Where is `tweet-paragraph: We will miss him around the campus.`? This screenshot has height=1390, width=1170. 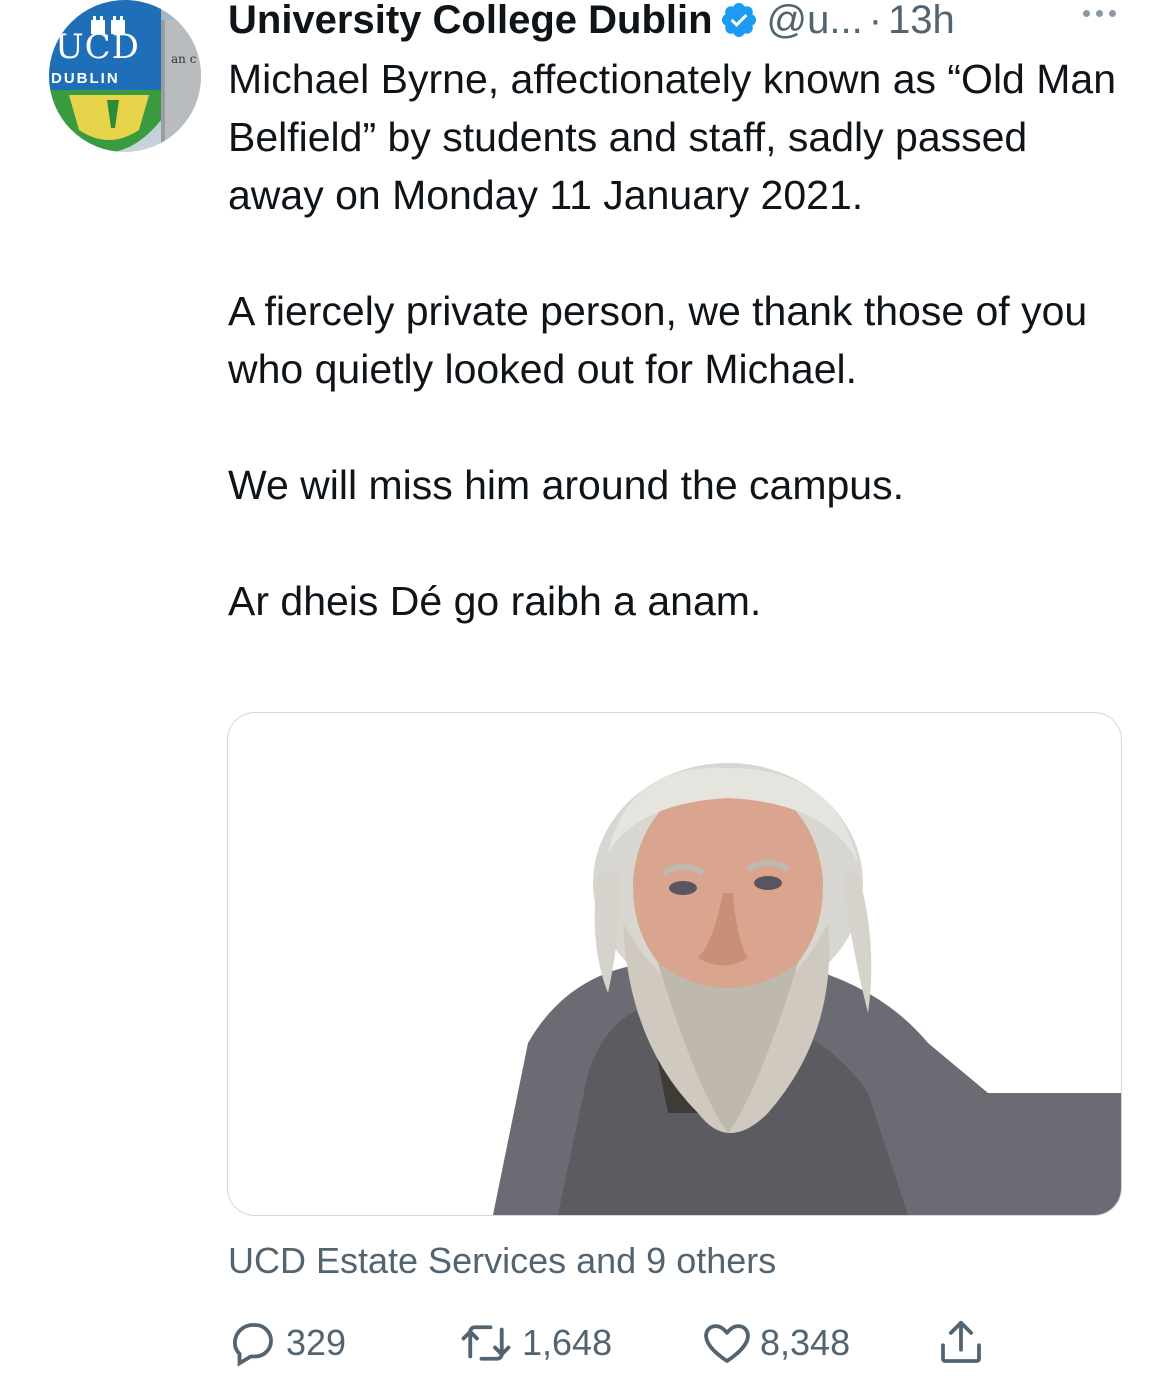
tweet-paragraph: We will miss him around the campus. is located at coordinates (566, 485).